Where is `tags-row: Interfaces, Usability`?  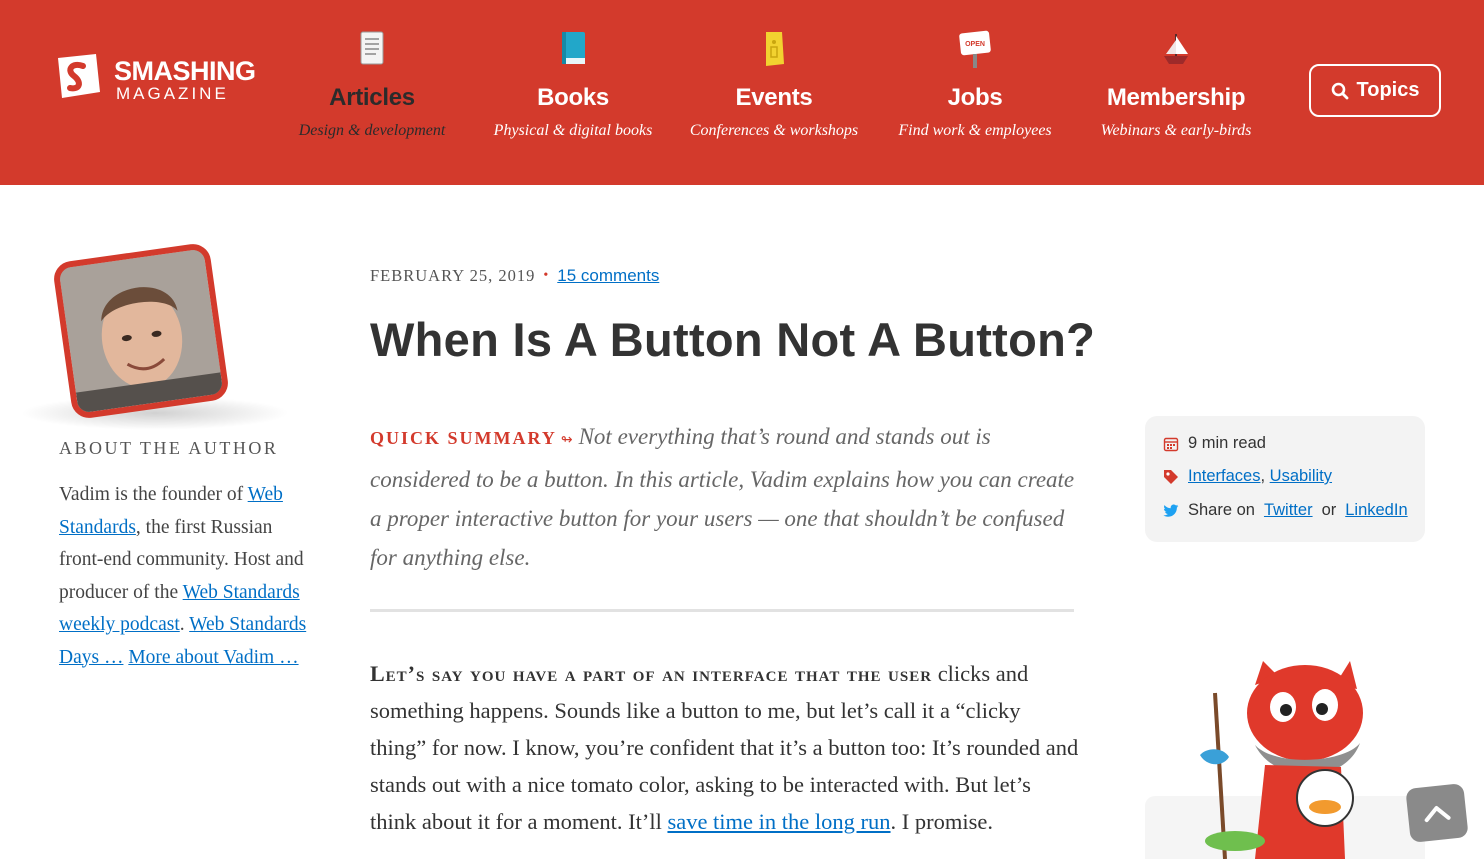 tags-row: Interfaces, Usability is located at coordinates (1247, 476).